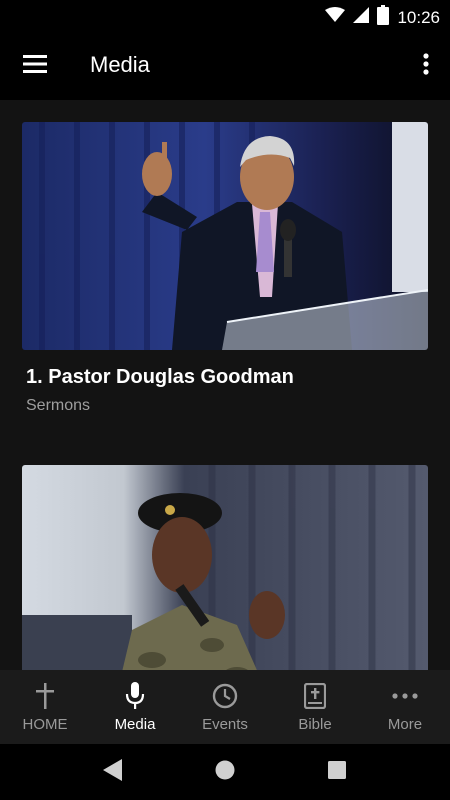  I want to click on more-vert-icon, so click(426, 66).